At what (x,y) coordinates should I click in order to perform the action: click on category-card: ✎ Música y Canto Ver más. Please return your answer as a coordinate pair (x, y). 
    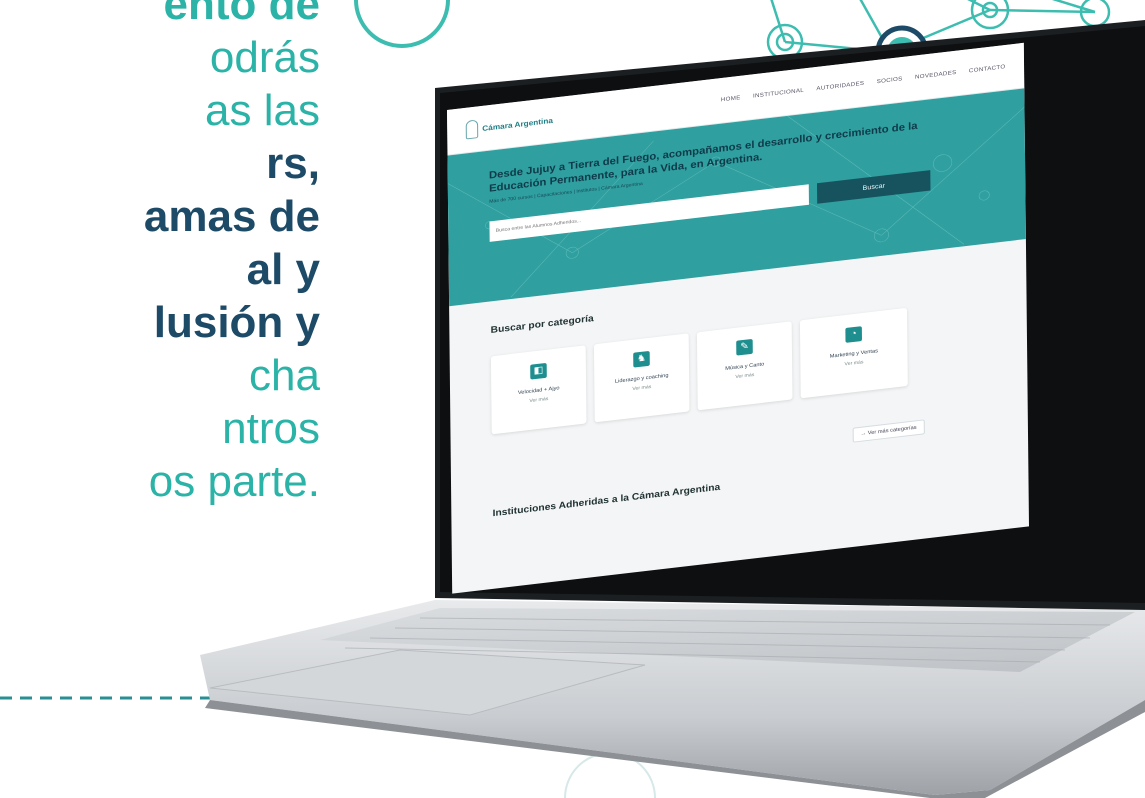
    Looking at the image, I should click on (744, 366).